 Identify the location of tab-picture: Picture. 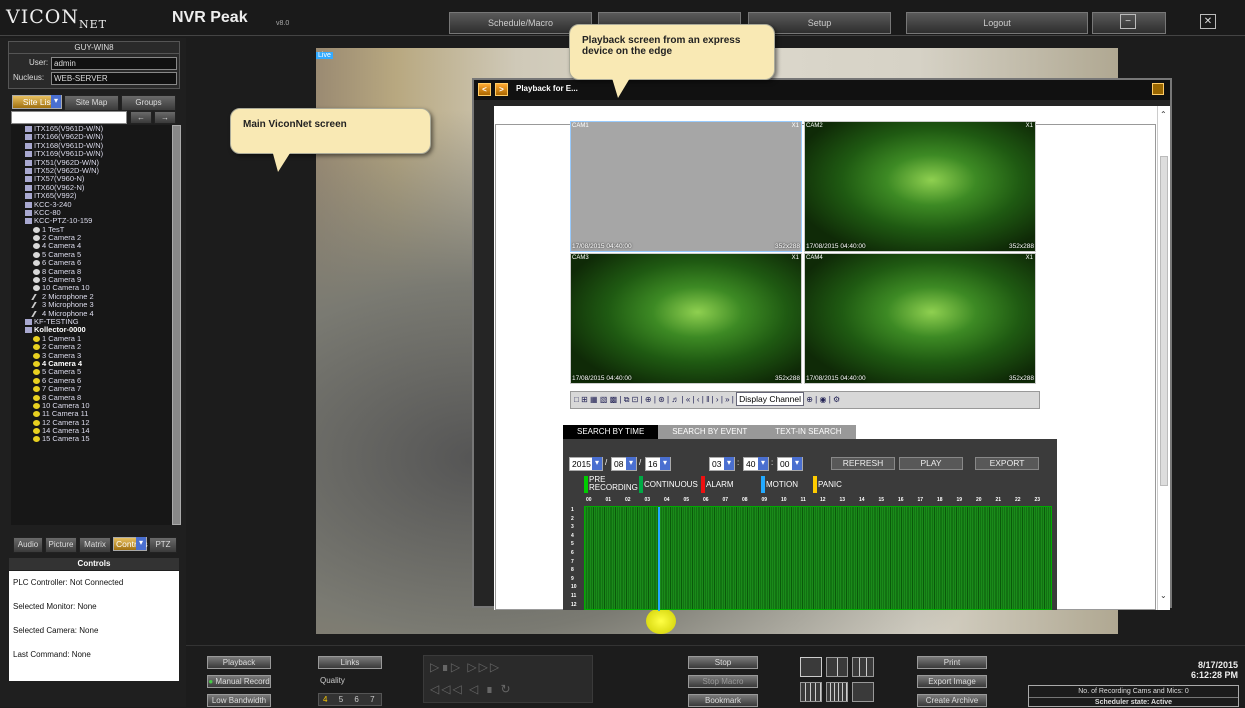
(61, 545).